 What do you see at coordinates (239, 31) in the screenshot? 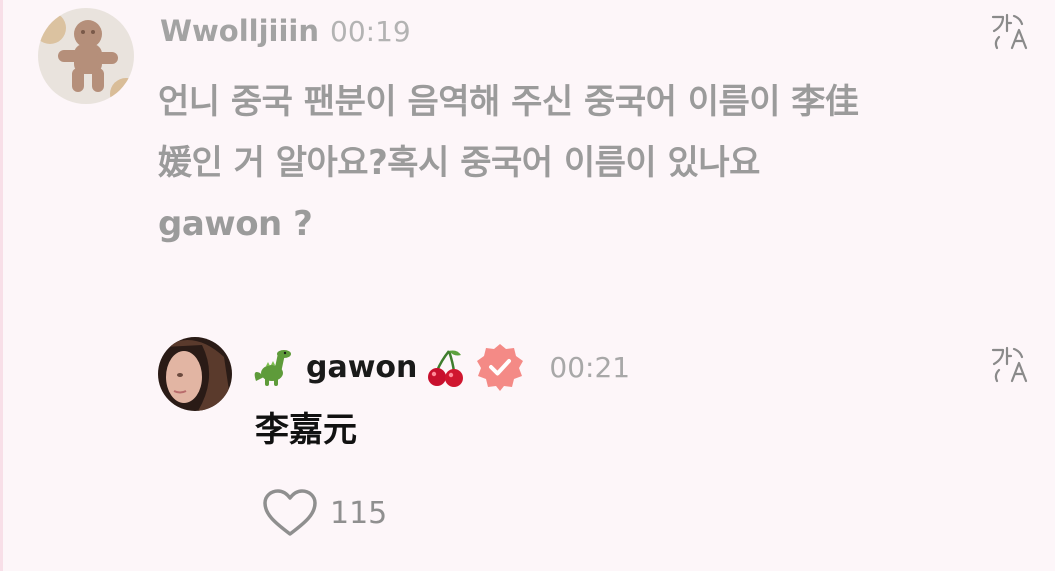
I see `comment-author: Wwolljiiin` at bounding box center [239, 31].